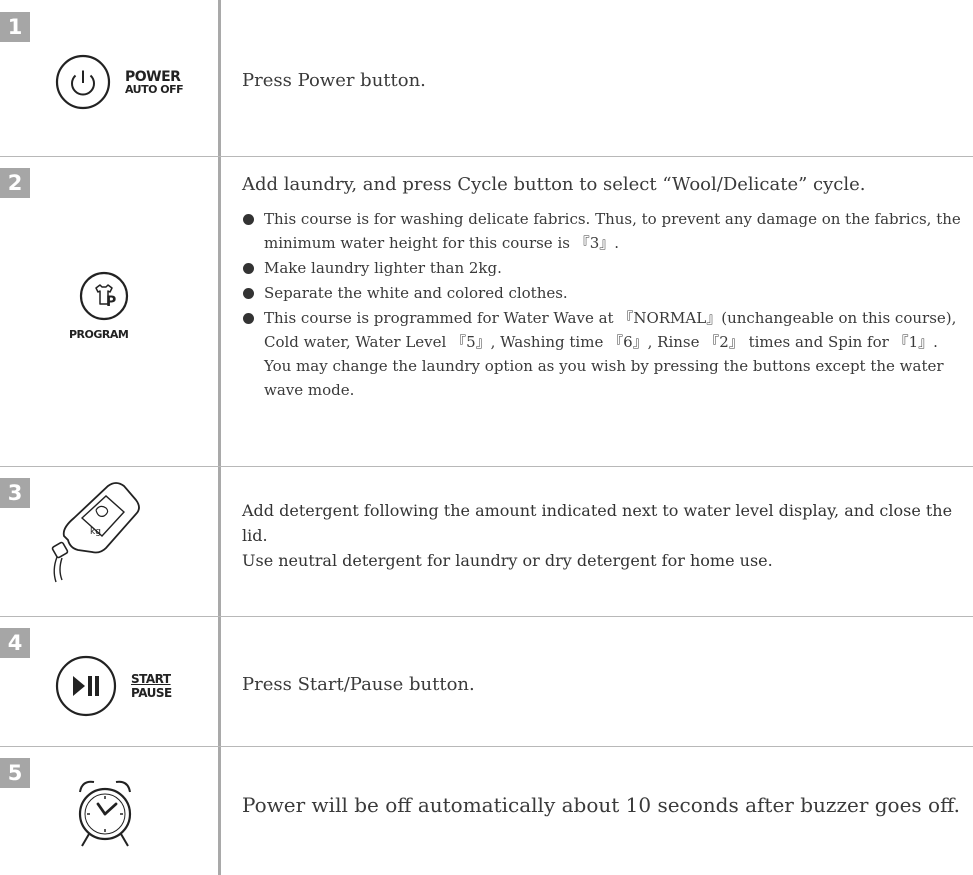  I want to click on step-4-text: Press Start/Pause button., so click(358, 684).